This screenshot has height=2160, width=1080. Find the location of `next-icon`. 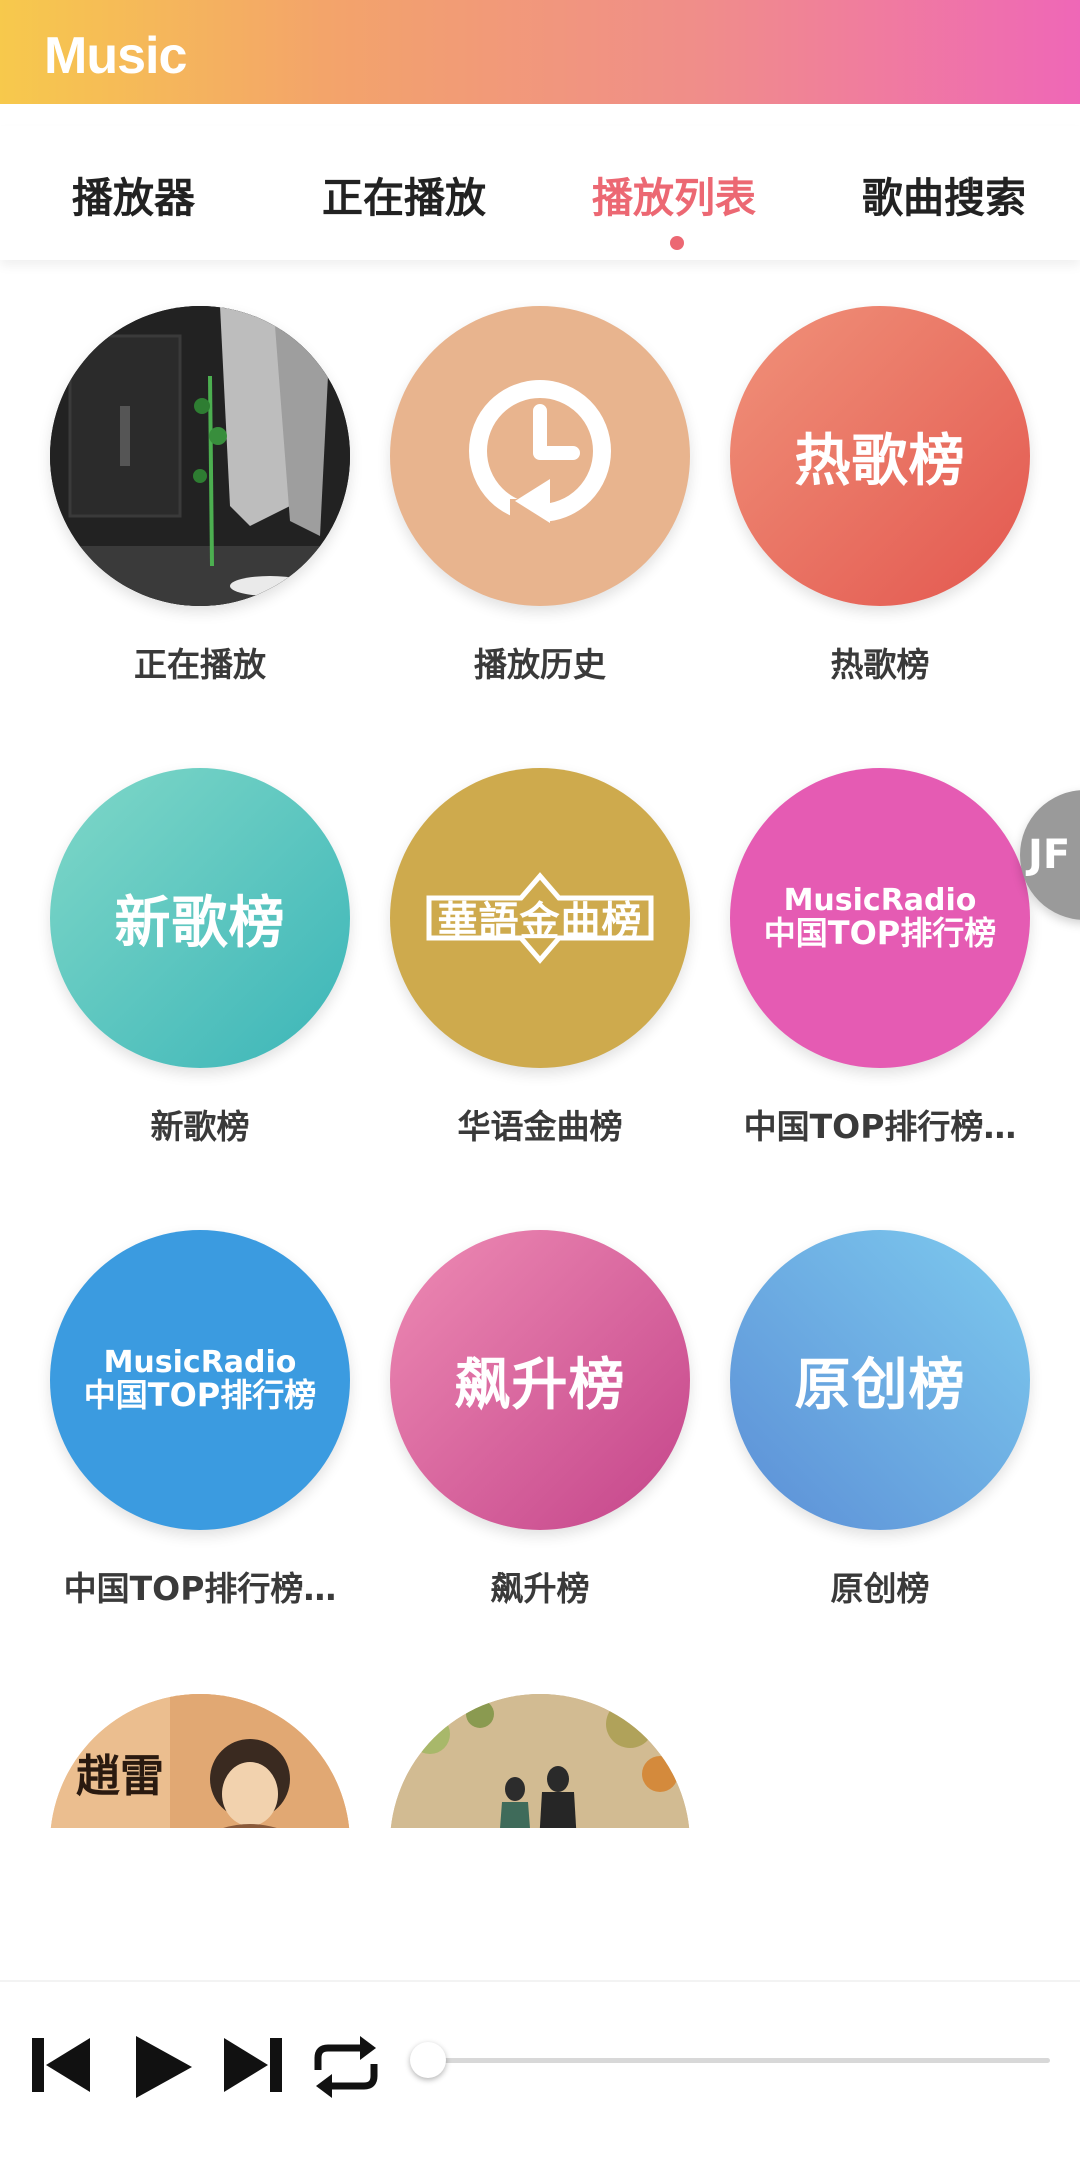

next-icon is located at coordinates (253, 2065).